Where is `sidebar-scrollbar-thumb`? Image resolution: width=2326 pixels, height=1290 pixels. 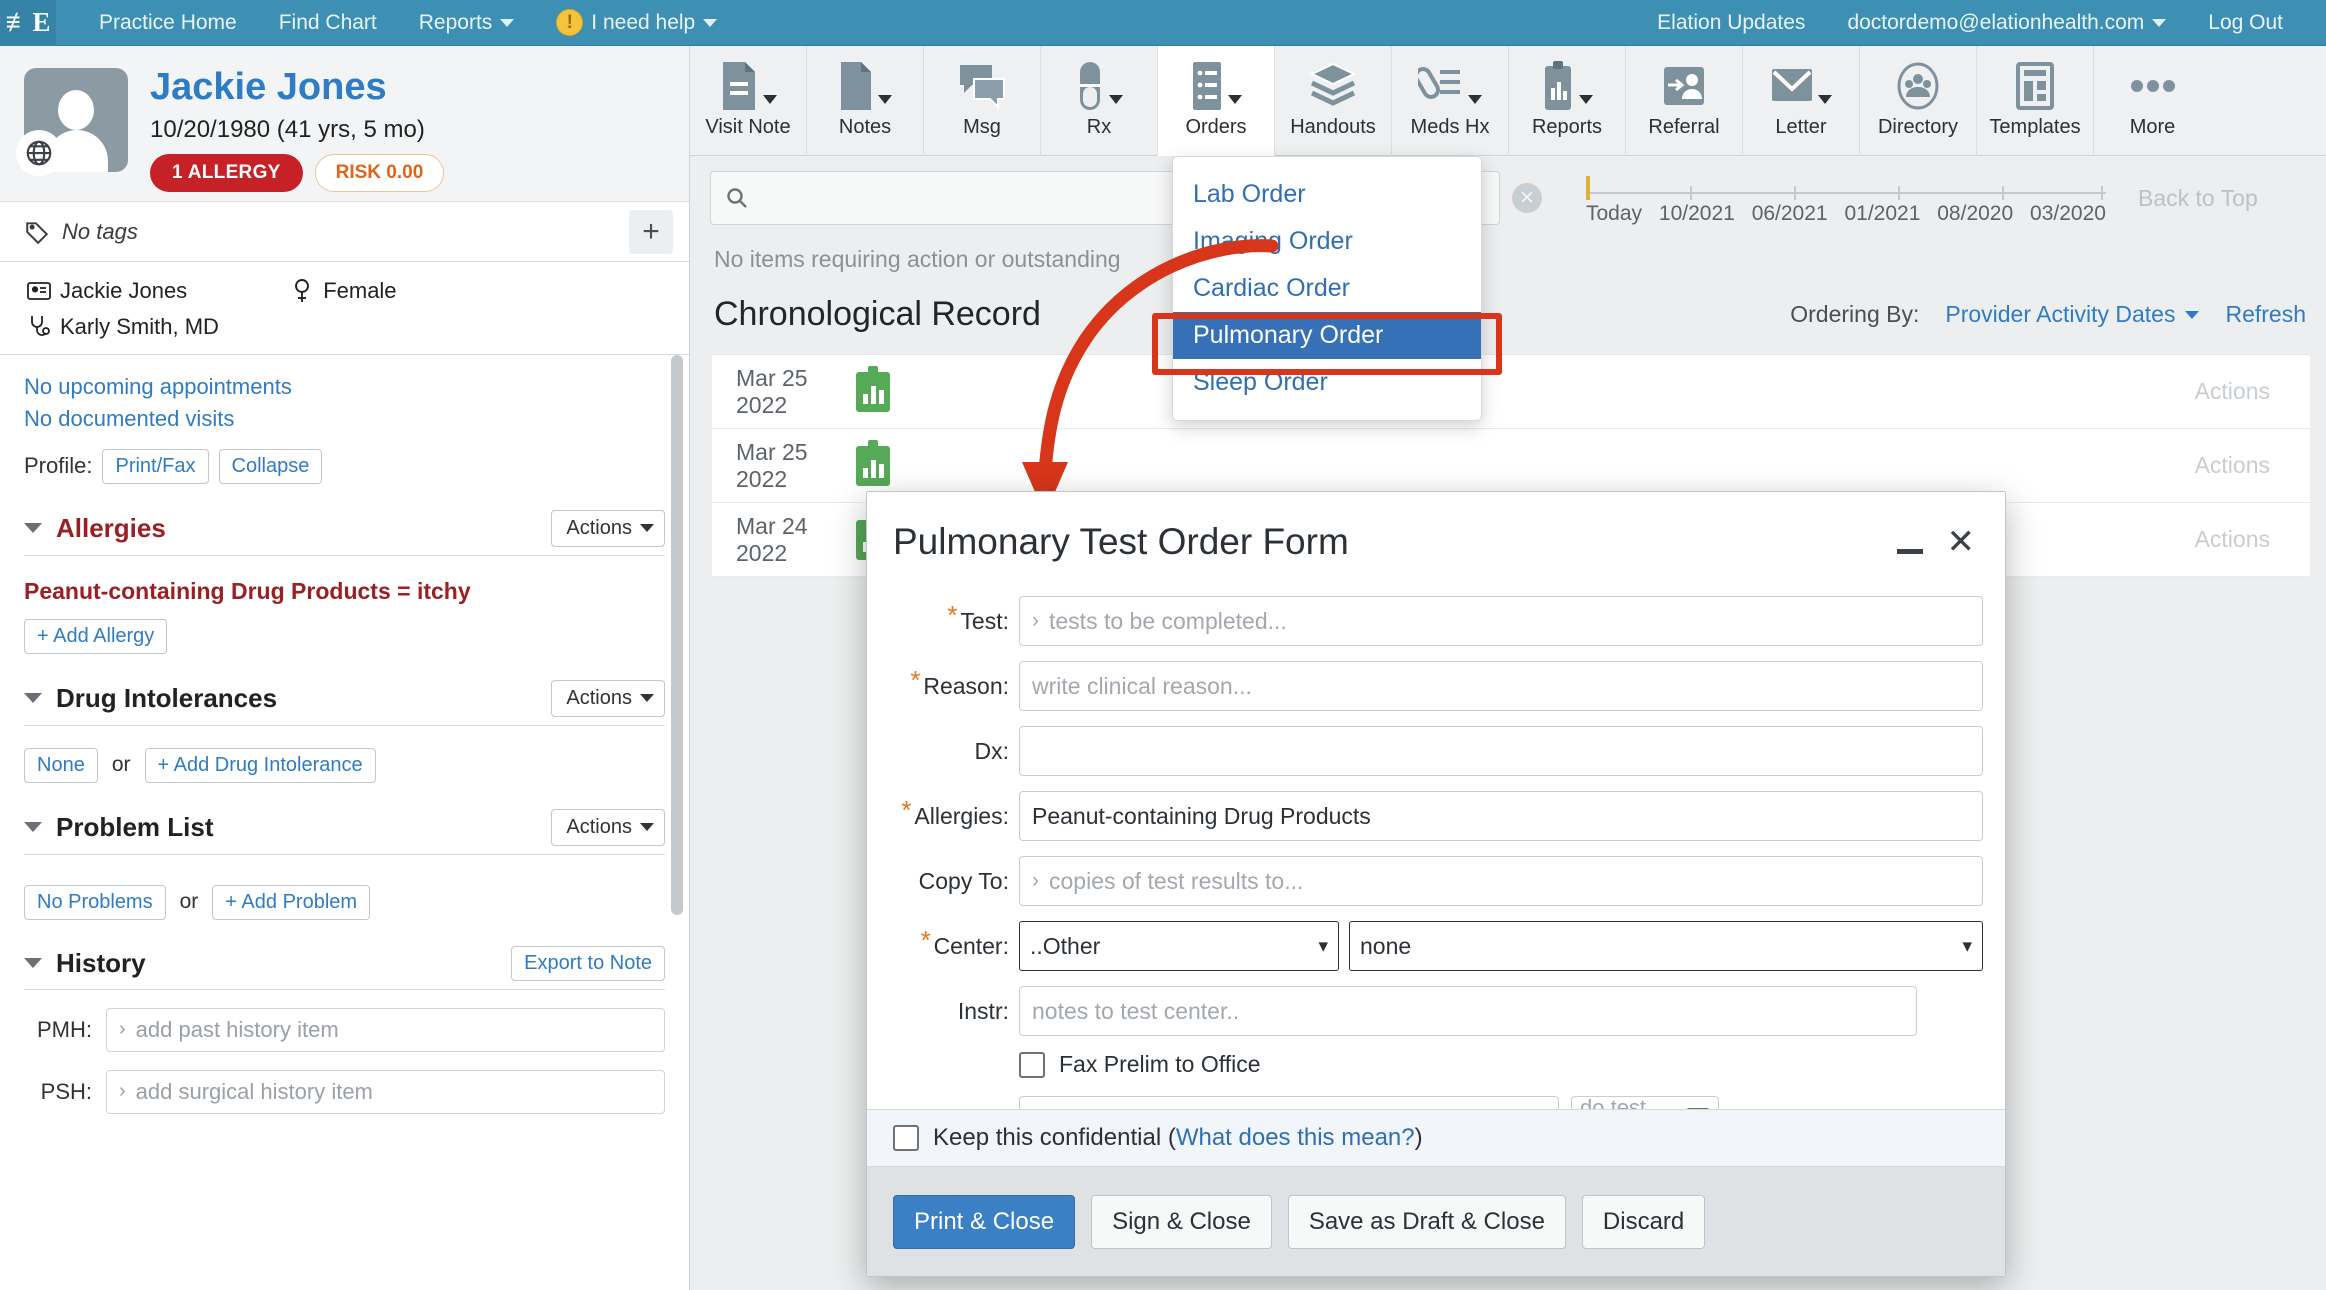 sidebar-scrollbar-thumb is located at coordinates (677, 635).